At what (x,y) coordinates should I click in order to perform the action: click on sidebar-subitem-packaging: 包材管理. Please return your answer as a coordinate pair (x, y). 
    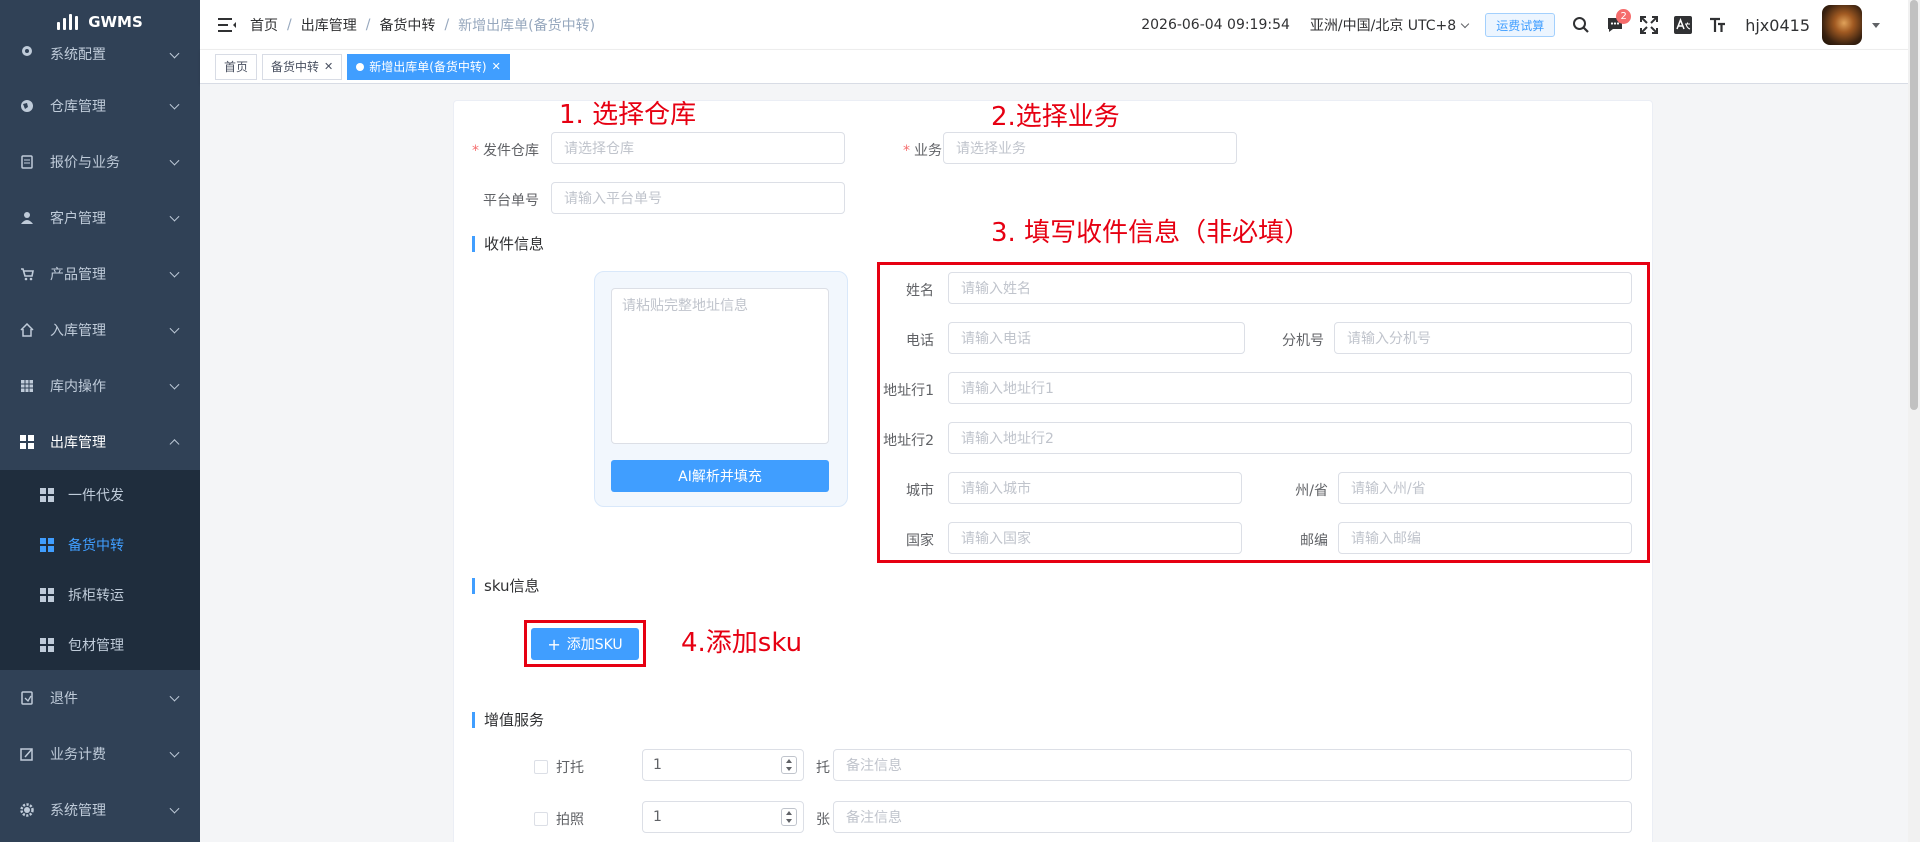
    Looking at the image, I should click on (100, 645).